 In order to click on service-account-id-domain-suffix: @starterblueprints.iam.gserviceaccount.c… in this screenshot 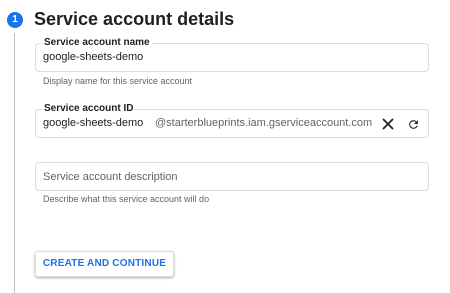, I will do `click(264, 123)`.